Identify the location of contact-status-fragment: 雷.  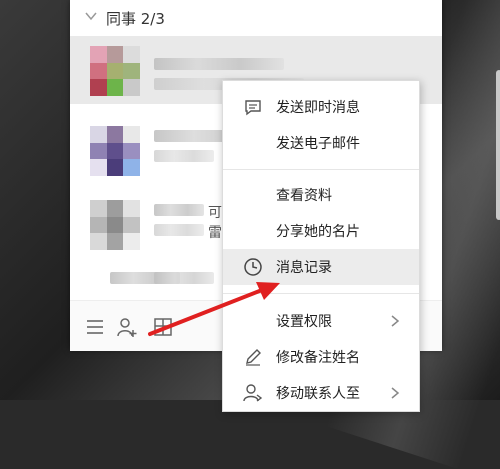
(215, 233).